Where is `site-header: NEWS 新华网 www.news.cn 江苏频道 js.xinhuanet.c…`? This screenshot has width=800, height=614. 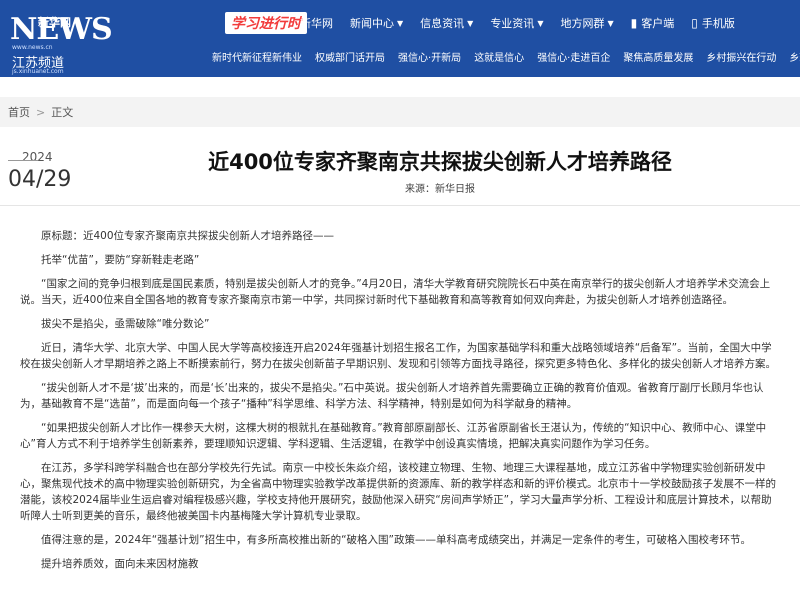 site-header: NEWS 新华网 www.news.cn 江苏频道 js.xinhuanet.c… is located at coordinates (400, 38).